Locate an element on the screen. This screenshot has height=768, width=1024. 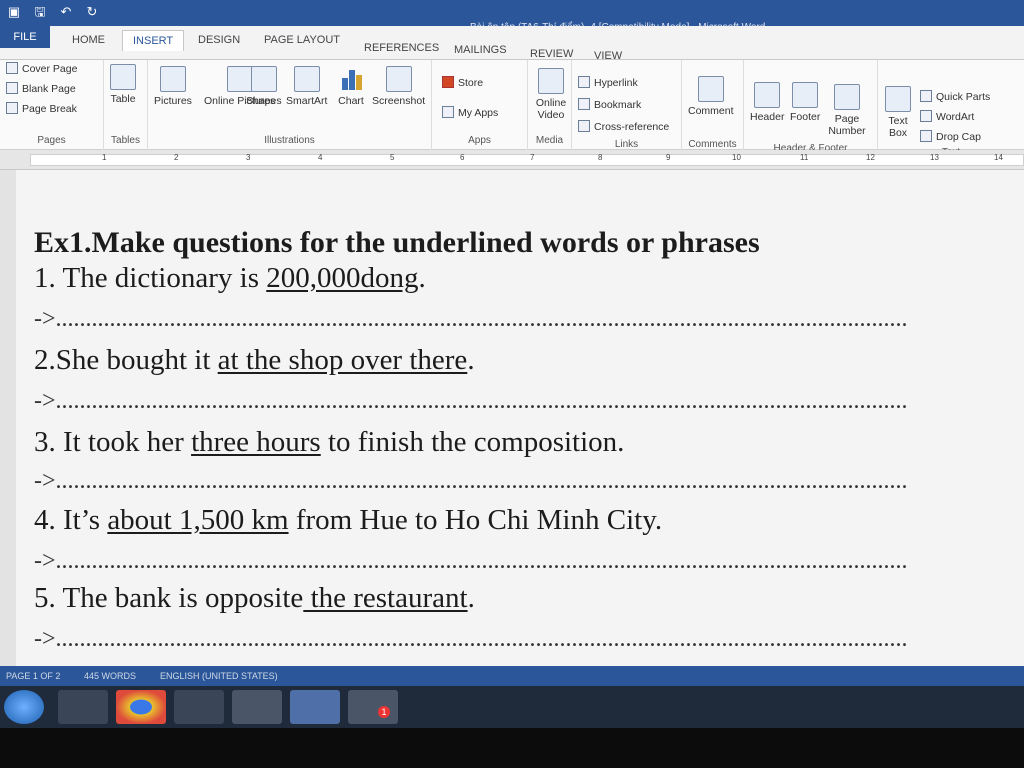
shapes-button: Shapes is located at coordinates (264, 86).